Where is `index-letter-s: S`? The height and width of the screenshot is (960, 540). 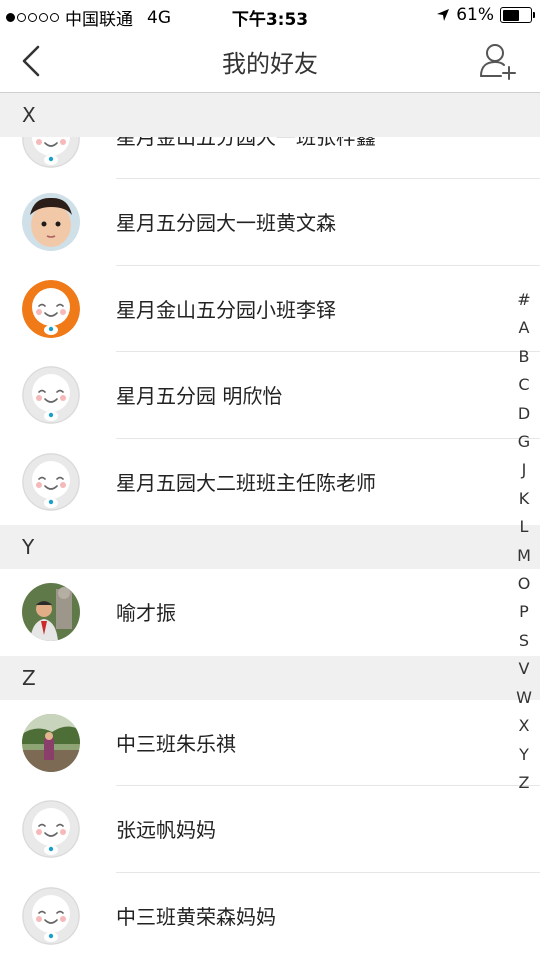
index-letter-s: S is located at coordinates (524, 641).